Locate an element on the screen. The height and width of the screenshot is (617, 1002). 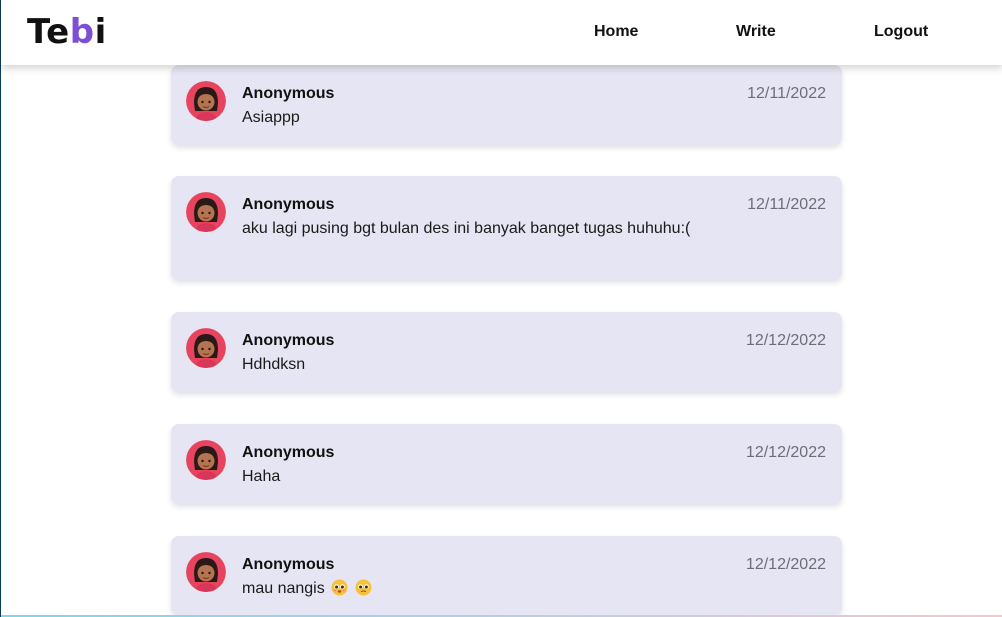
nav-write-link: Write is located at coordinates (756, 32).